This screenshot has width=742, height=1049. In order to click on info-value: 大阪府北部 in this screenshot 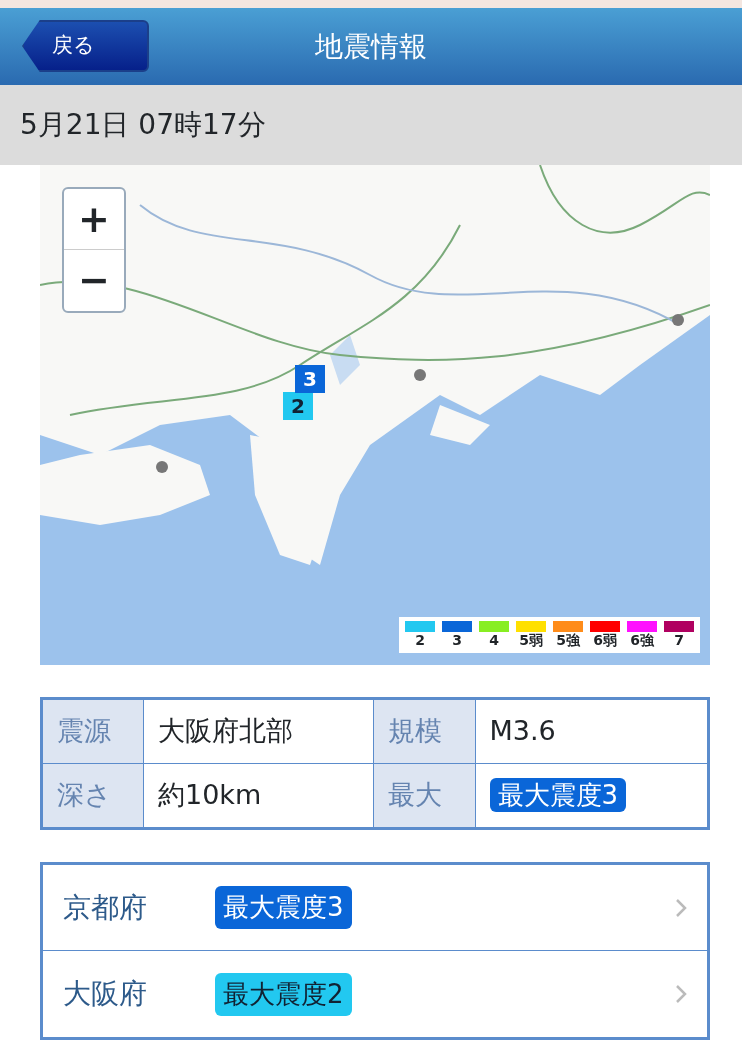, I will do `click(225, 731)`.